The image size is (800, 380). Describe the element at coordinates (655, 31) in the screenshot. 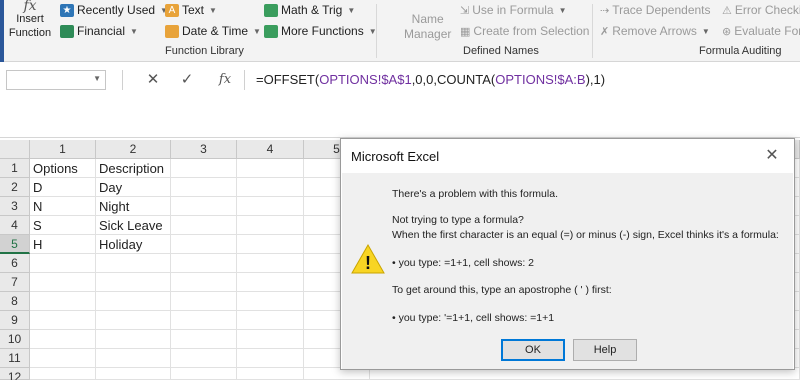

I see `remove-arrows-button: ✗ Remove Arrows ▼` at that location.